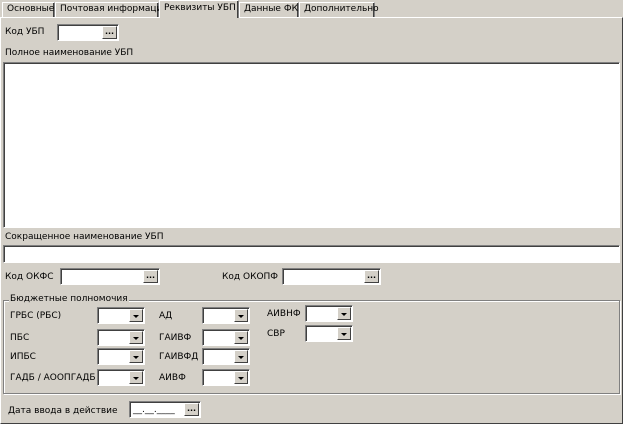 Image resolution: width=623 pixels, height=424 pixels. I want to click on budget-powers-title: Бюджетные полномочия, so click(69, 299).